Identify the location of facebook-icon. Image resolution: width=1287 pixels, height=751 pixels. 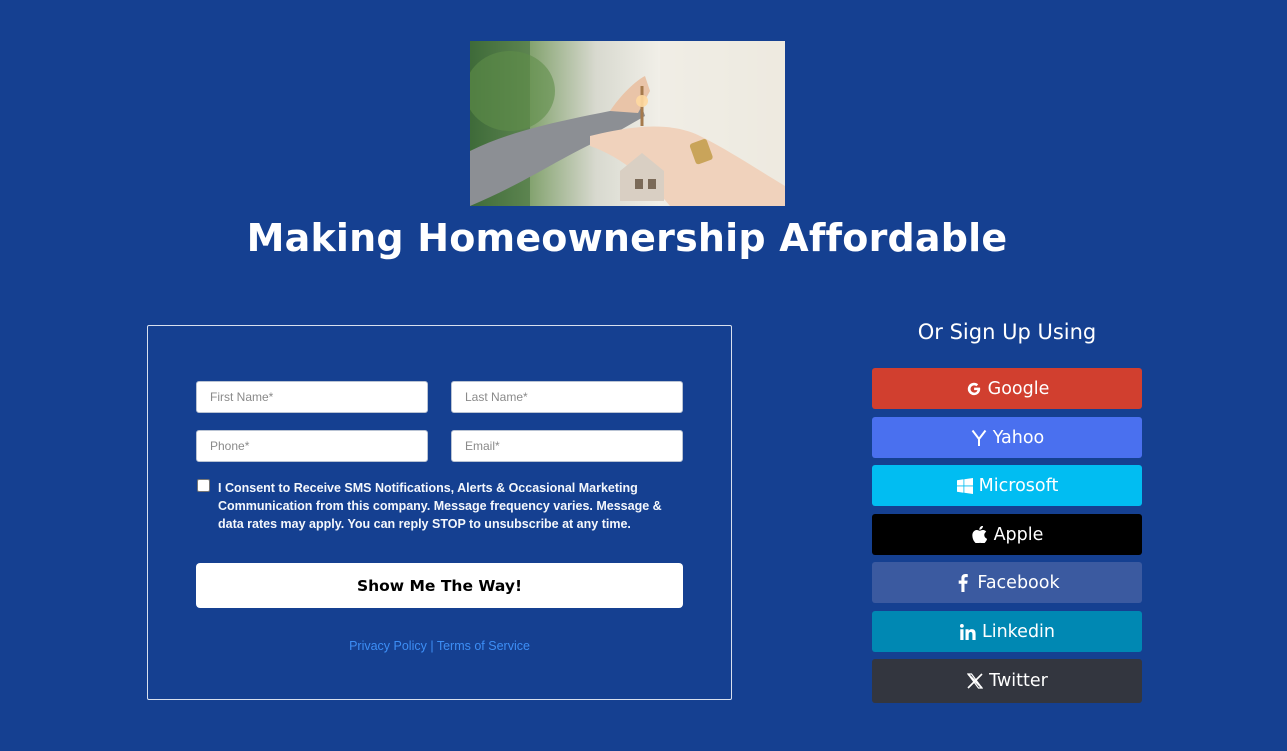
(963, 582).